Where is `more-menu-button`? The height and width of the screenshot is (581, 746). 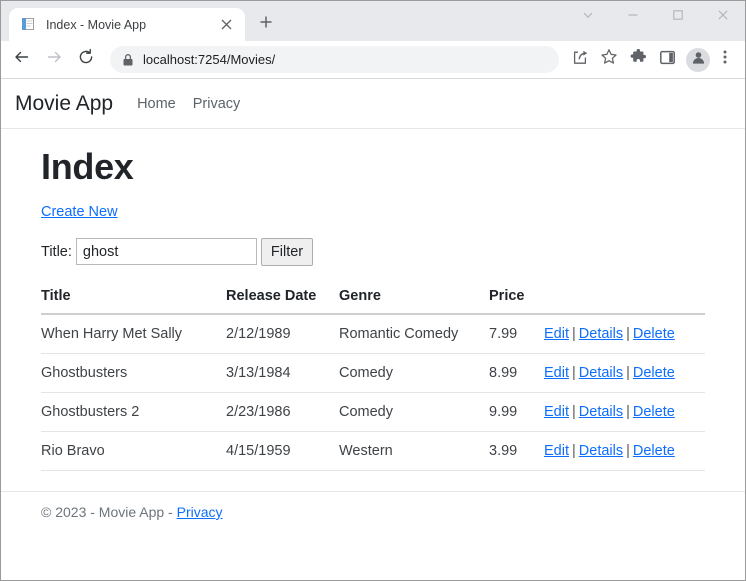
more-menu-button is located at coordinates (725, 60).